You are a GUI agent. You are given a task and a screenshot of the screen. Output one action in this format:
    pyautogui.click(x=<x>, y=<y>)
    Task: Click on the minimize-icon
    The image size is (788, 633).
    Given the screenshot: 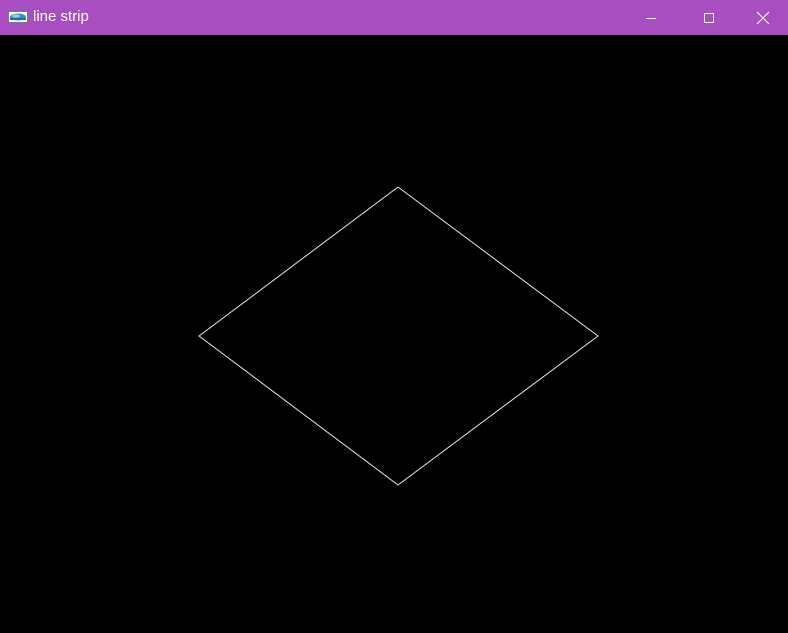 What is the action you would take?
    pyautogui.click(x=651, y=18)
    